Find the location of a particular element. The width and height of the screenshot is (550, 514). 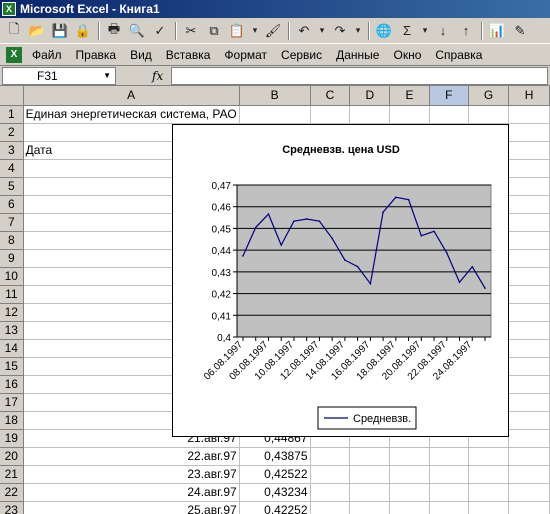

autosum-icon: Σ is located at coordinates (407, 31).